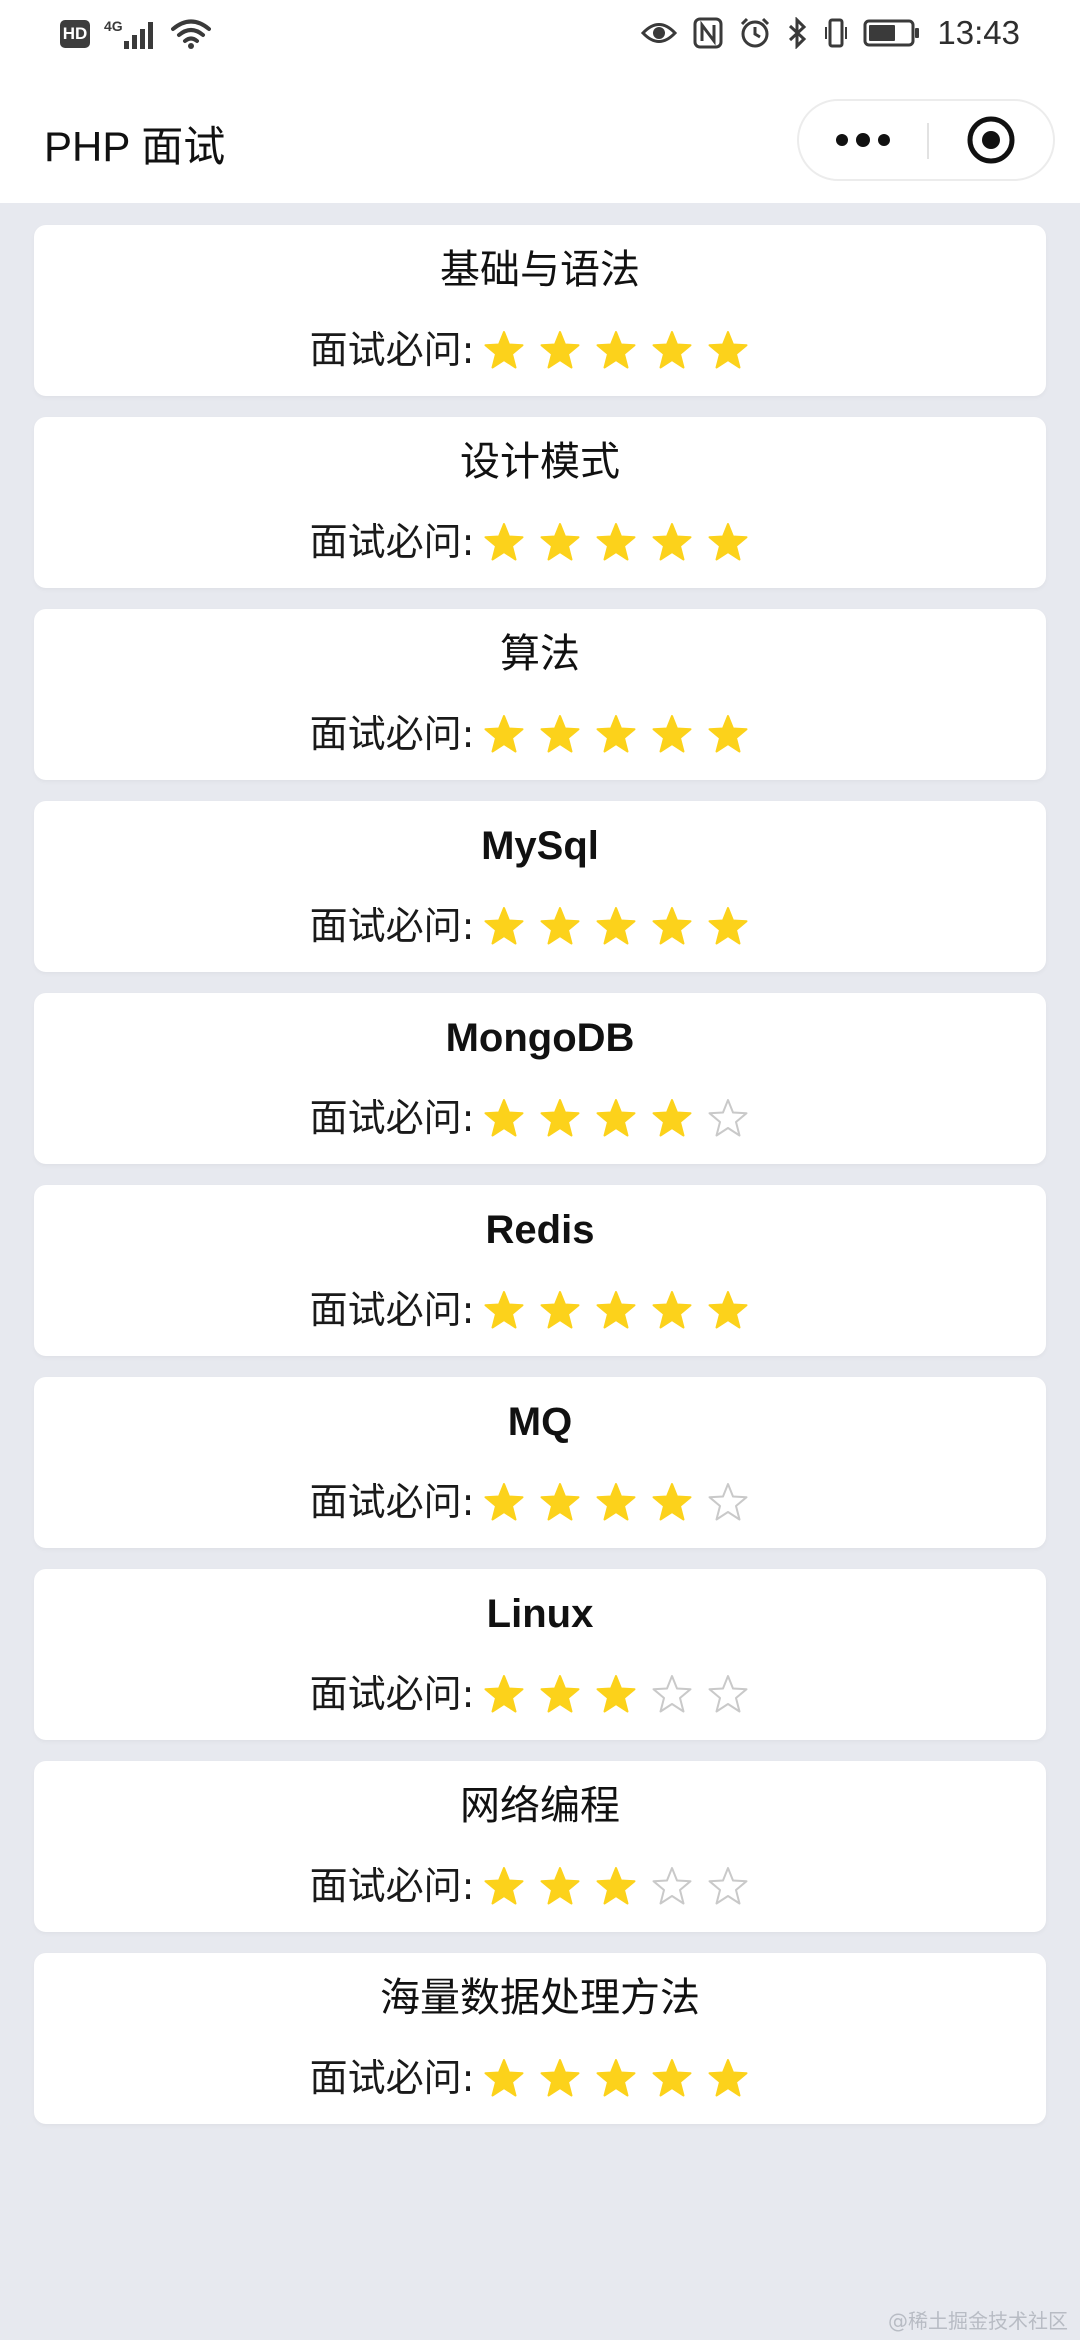 This screenshot has height=2340, width=1080. What do you see at coordinates (708, 33) in the screenshot?
I see `nfc-icon` at bounding box center [708, 33].